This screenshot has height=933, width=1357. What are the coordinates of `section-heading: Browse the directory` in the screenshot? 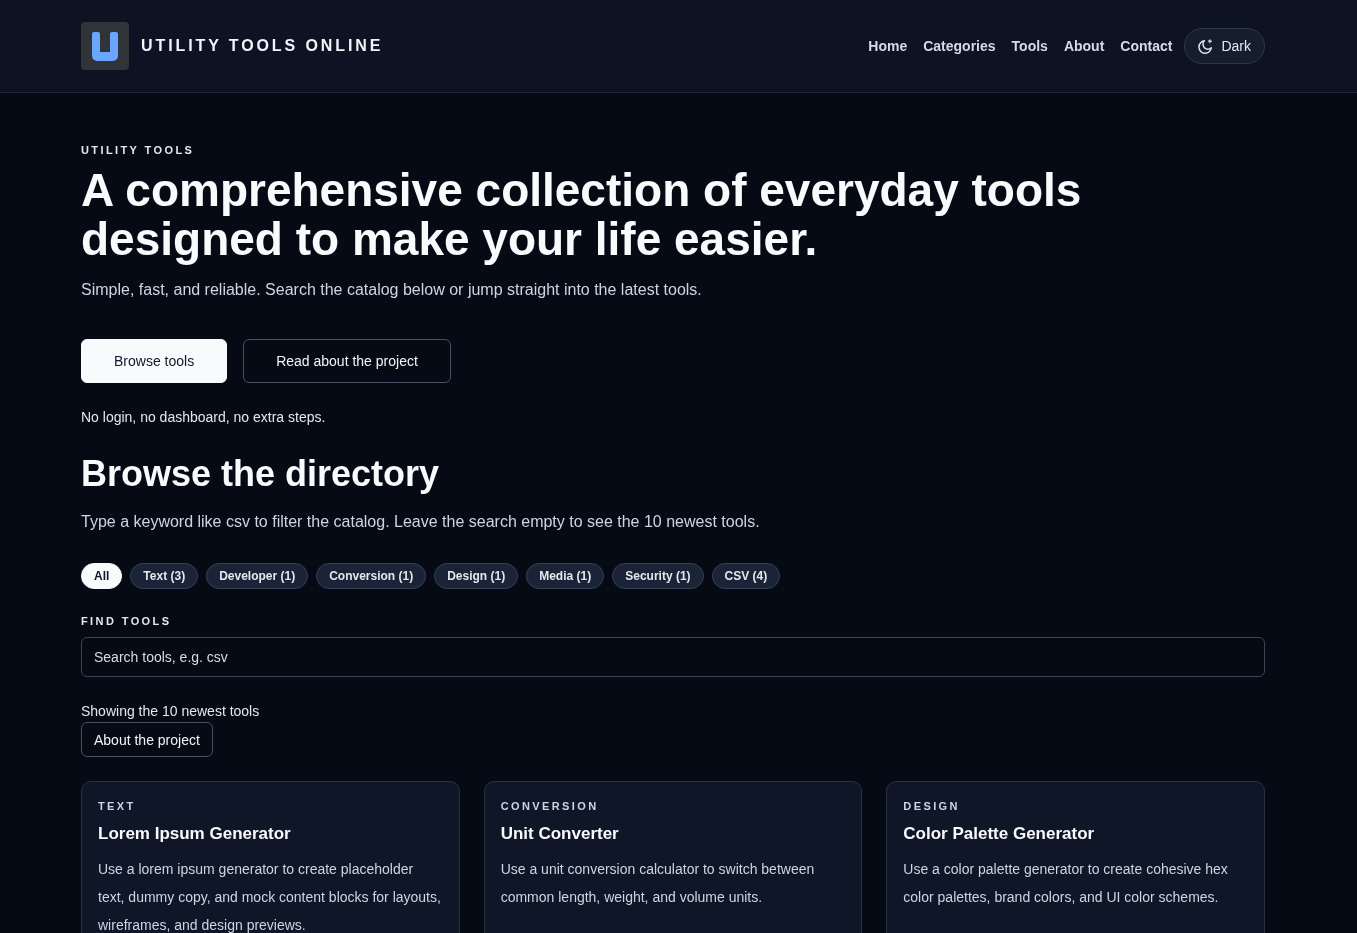 It's located at (261, 474).